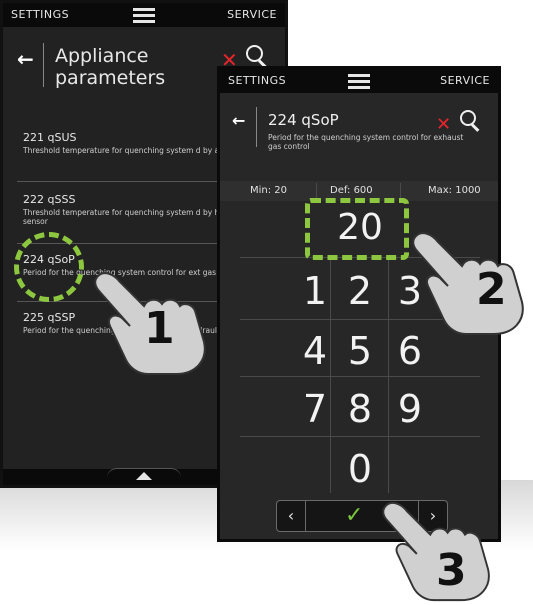 The image size is (533, 605). What do you see at coordinates (410, 409) in the screenshot?
I see `key-9: 9` at bounding box center [410, 409].